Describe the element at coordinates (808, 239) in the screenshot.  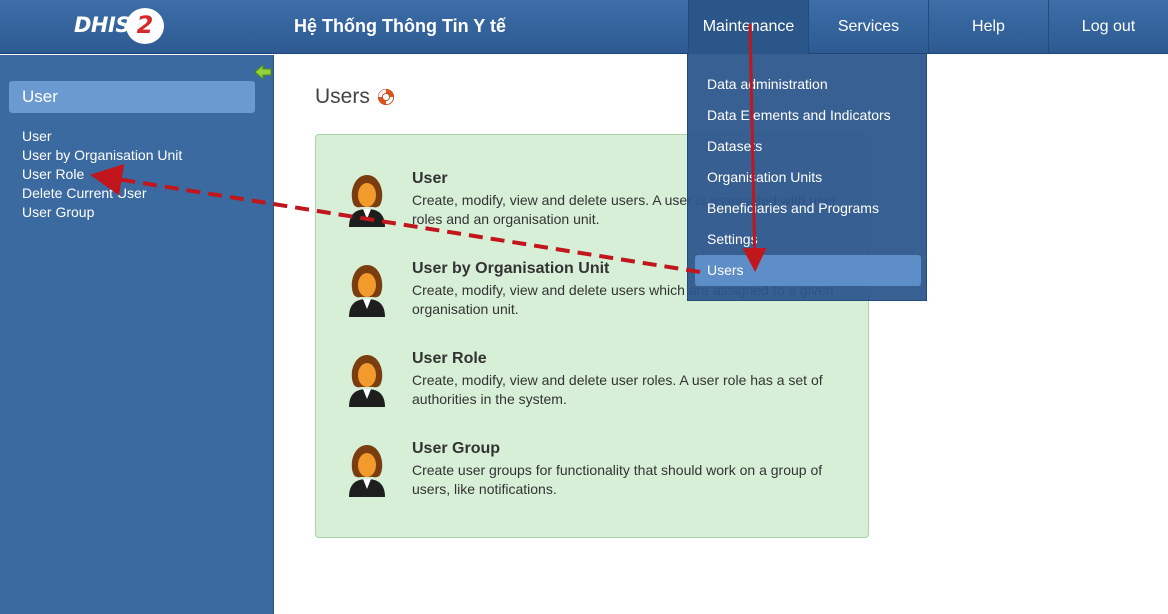
I see `dropdown-item-settings: Settings` at that location.